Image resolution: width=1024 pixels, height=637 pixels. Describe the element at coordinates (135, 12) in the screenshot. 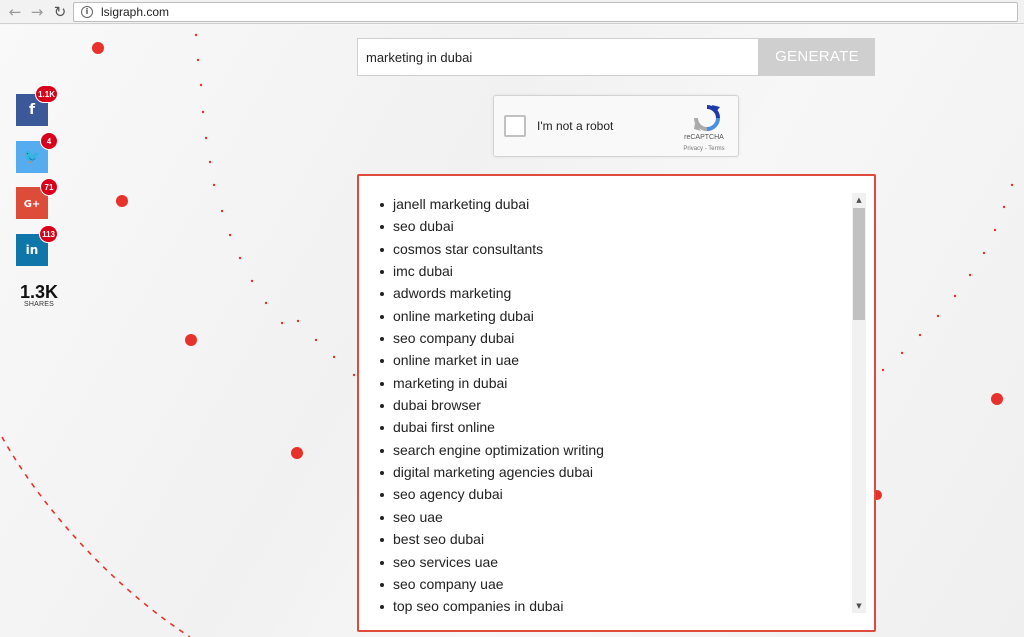

I see `url-text: lsigraph.com` at that location.